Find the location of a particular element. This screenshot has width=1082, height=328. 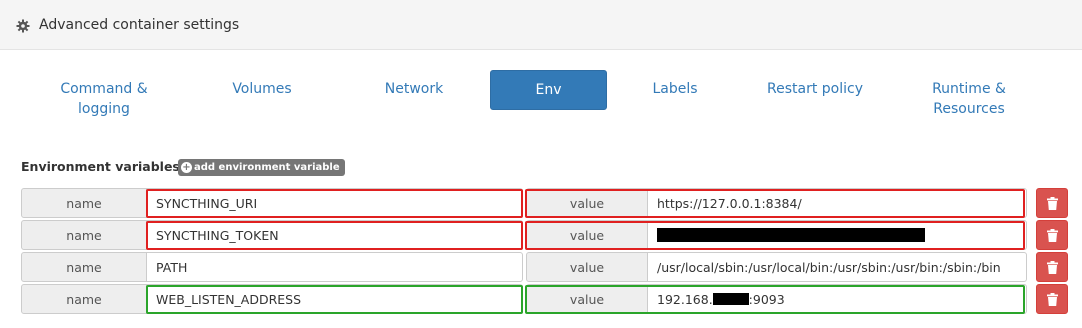

env-name-text: SYNCTHING_TOKEN is located at coordinates (217, 235).